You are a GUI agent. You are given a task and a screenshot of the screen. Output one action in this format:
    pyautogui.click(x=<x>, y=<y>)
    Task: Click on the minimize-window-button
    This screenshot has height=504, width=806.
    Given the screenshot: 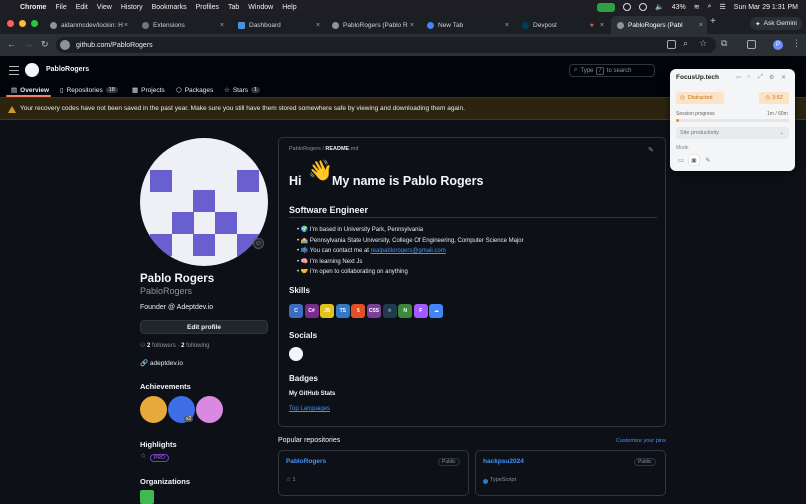 What is the action you would take?
    pyautogui.click(x=22, y=23)
    